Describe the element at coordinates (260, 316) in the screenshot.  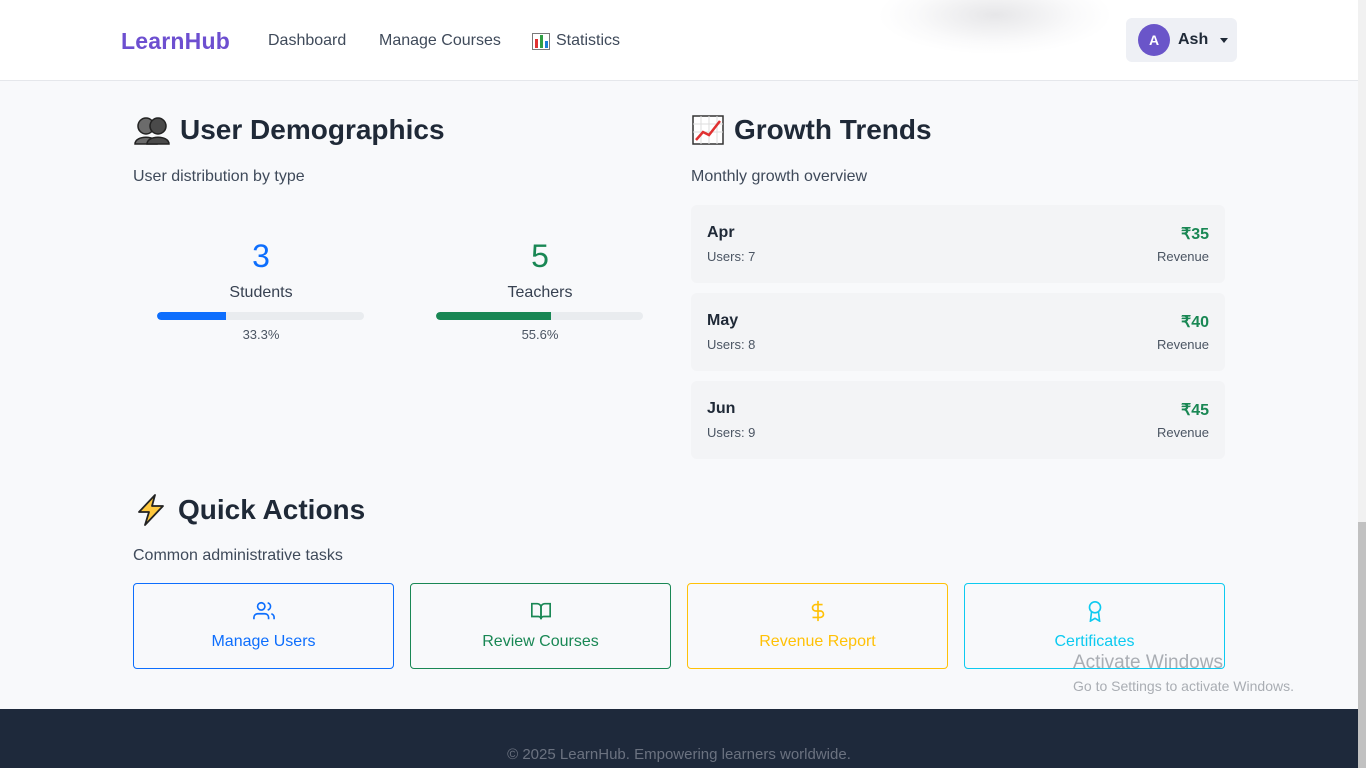
I see `students-progress-bar` at that location.